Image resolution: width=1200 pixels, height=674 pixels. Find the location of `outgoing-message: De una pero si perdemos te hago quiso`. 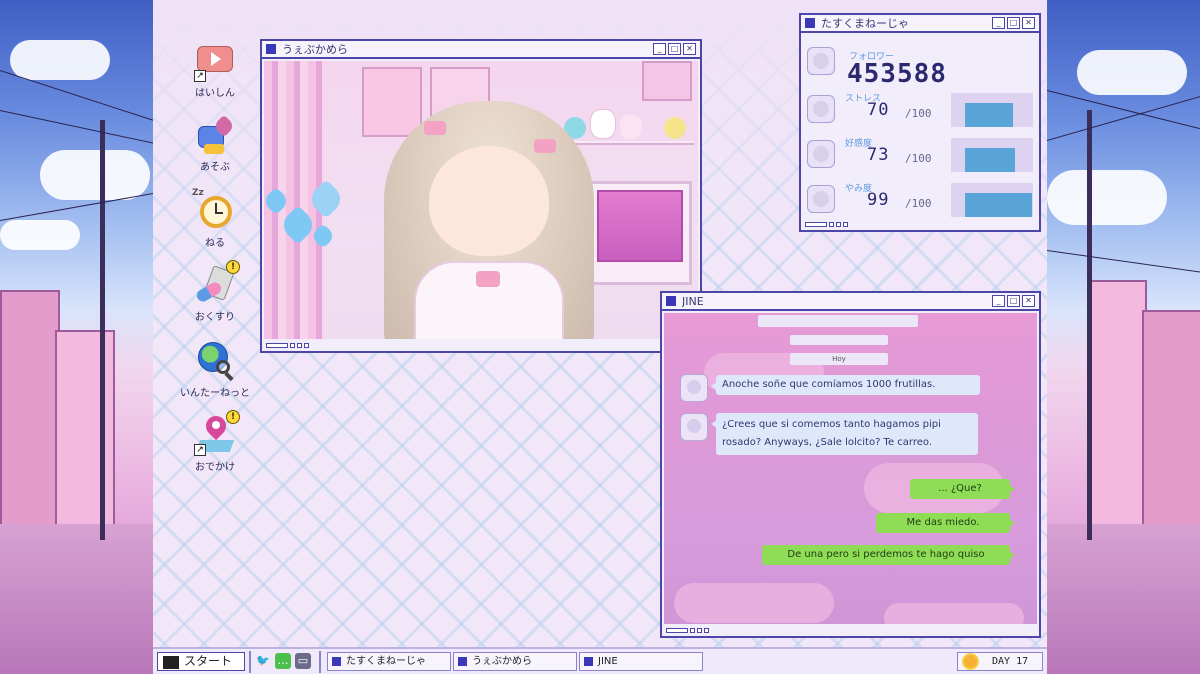

outgoing-message: De una pero si perdemos te hago quiso is located at coordinates (888, 555).